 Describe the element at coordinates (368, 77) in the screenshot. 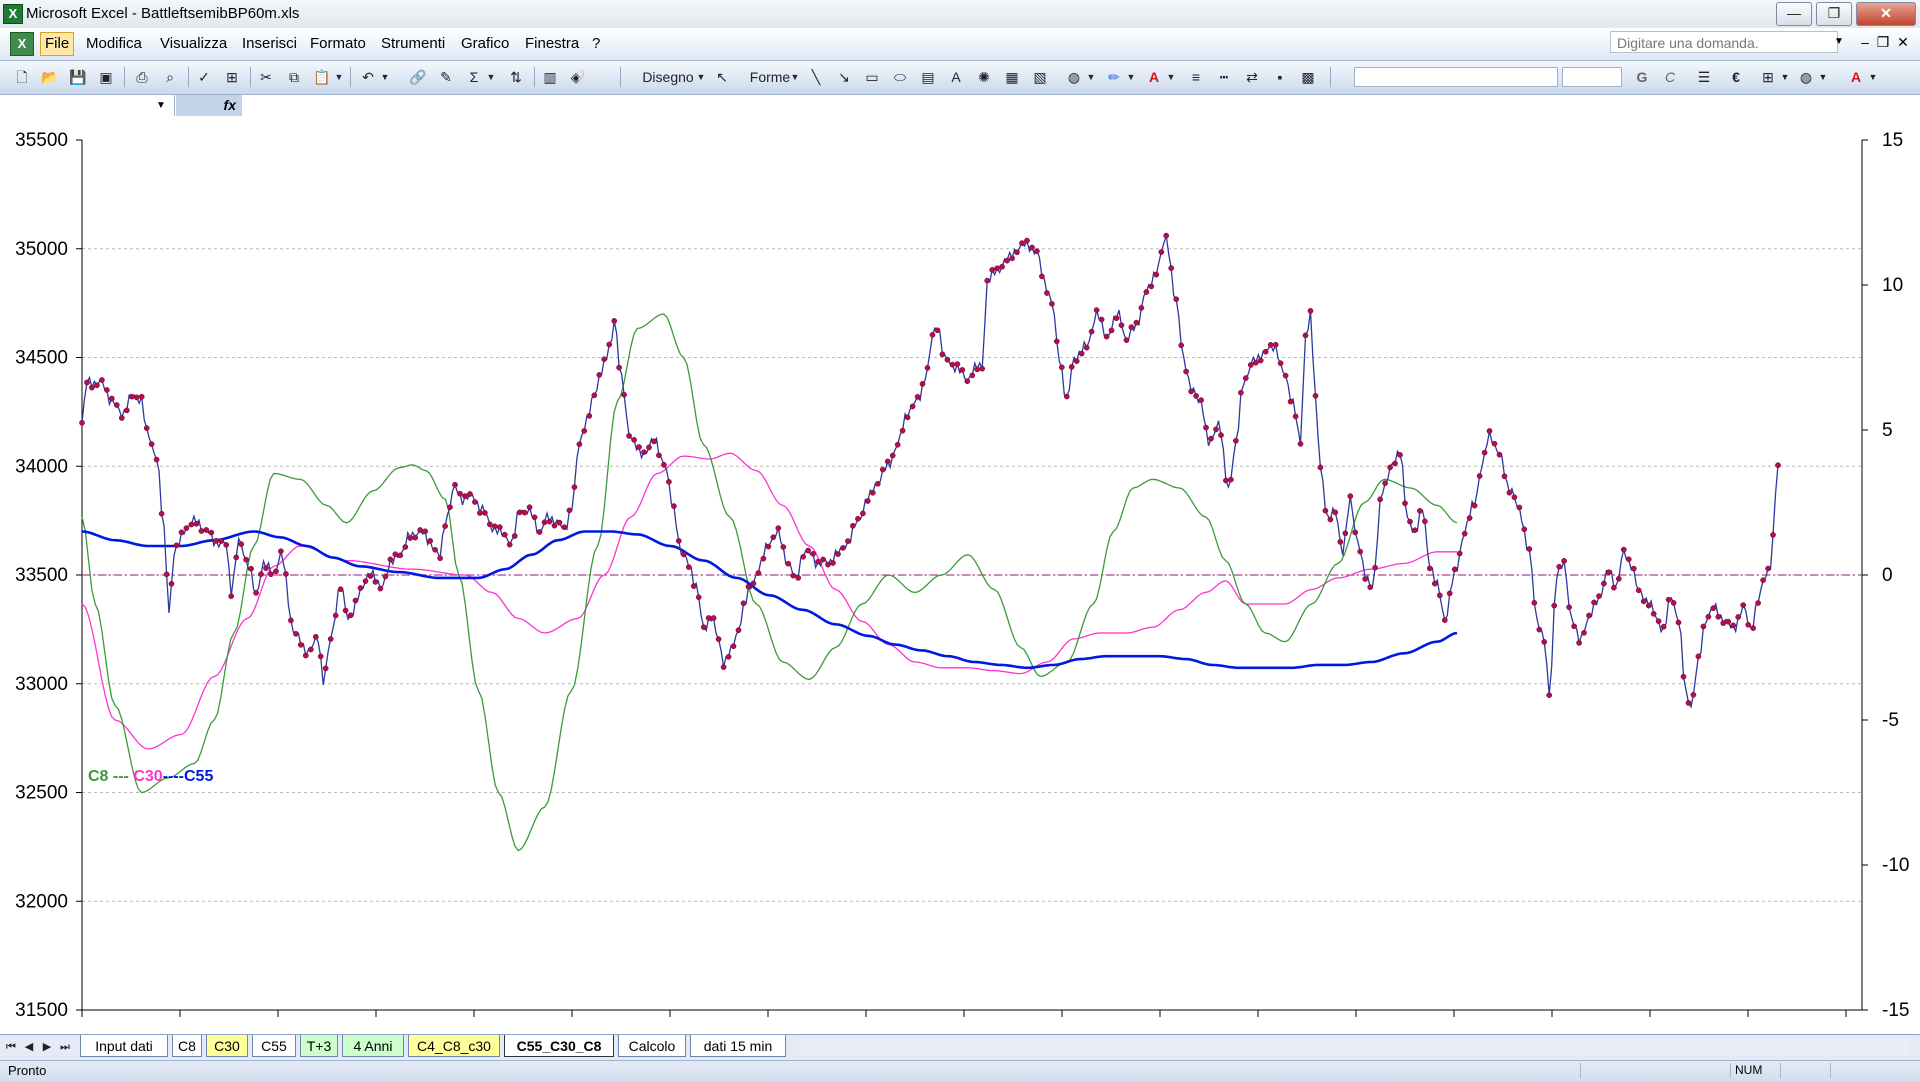

I see `undo-icon: ↶` at that location.